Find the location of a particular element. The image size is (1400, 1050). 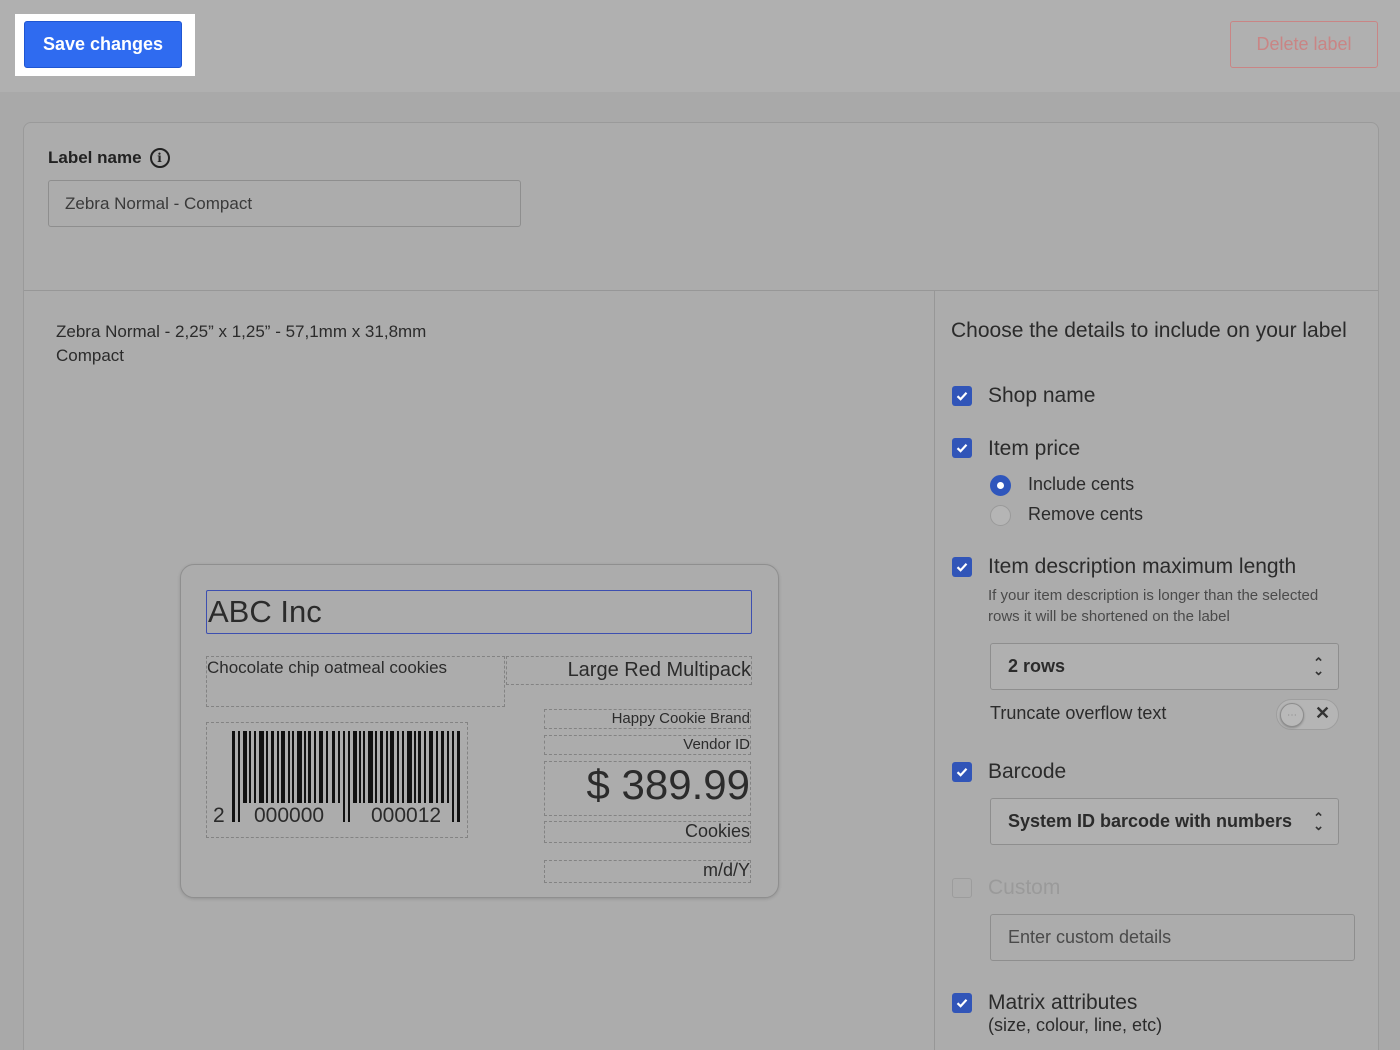

custom-checkbox is located at coordinates (962, 888).